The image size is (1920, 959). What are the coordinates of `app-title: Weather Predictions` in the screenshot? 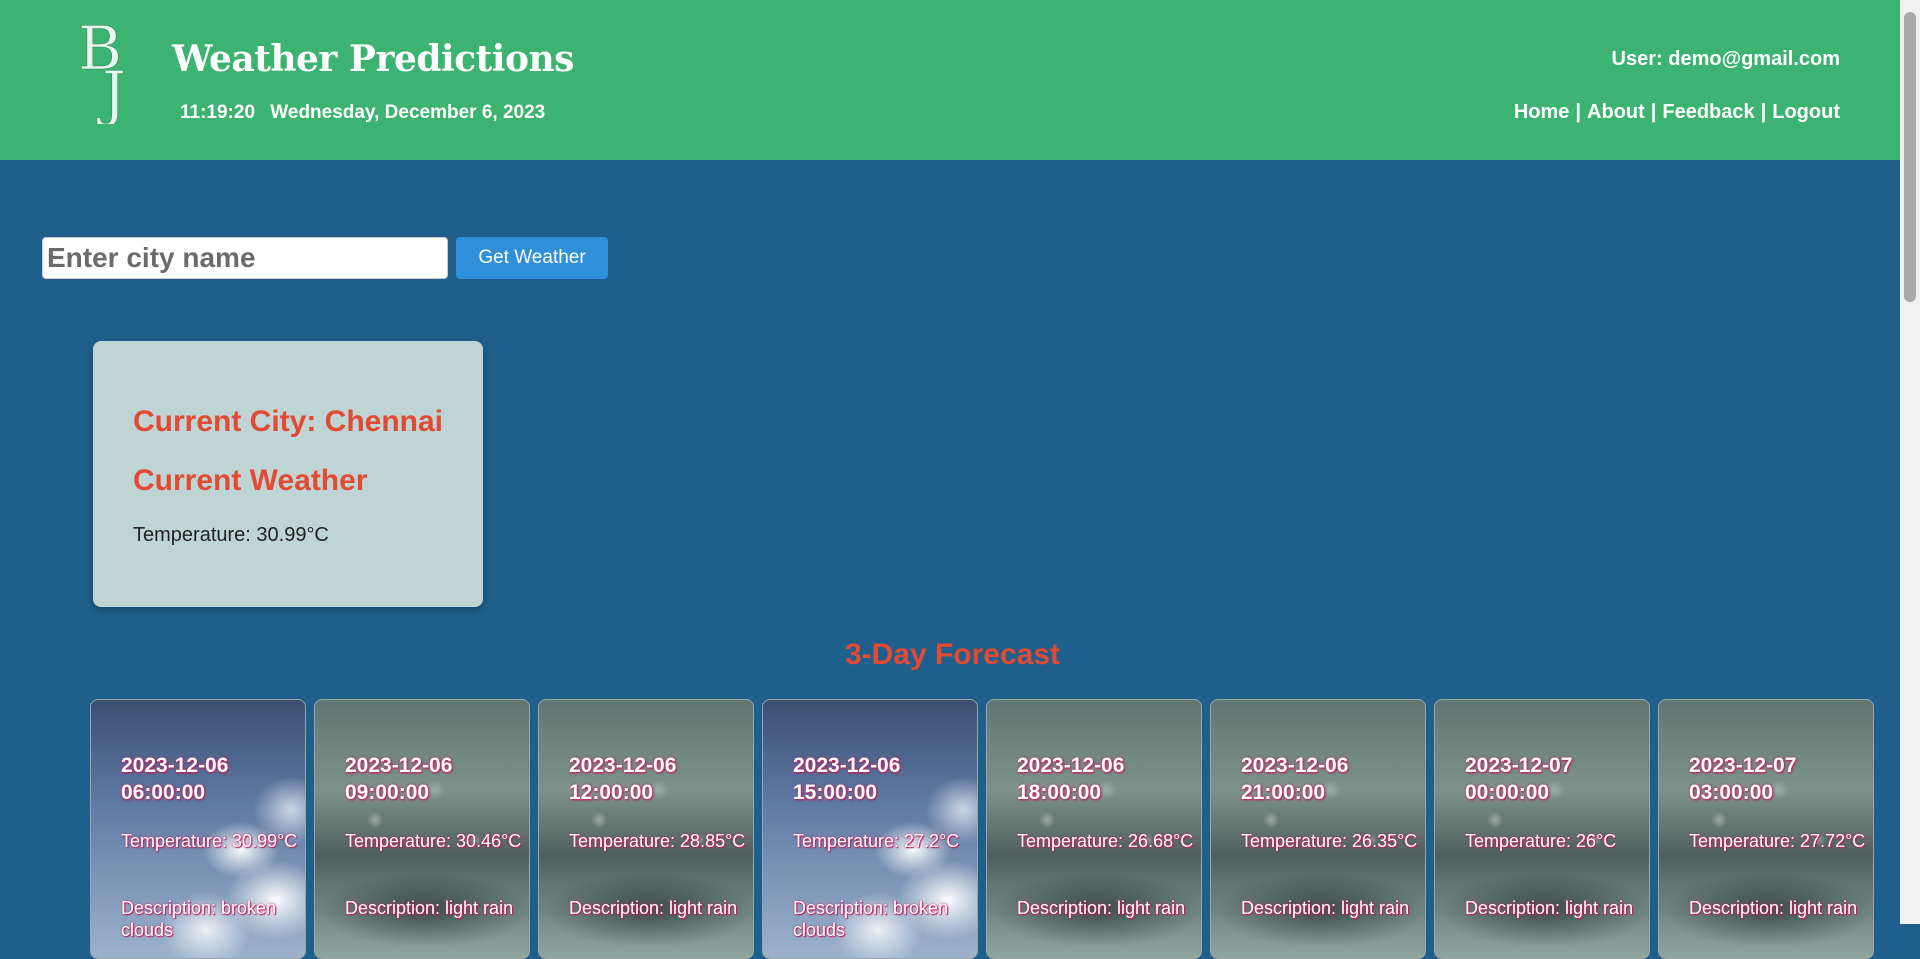 It's located at (373, 59).